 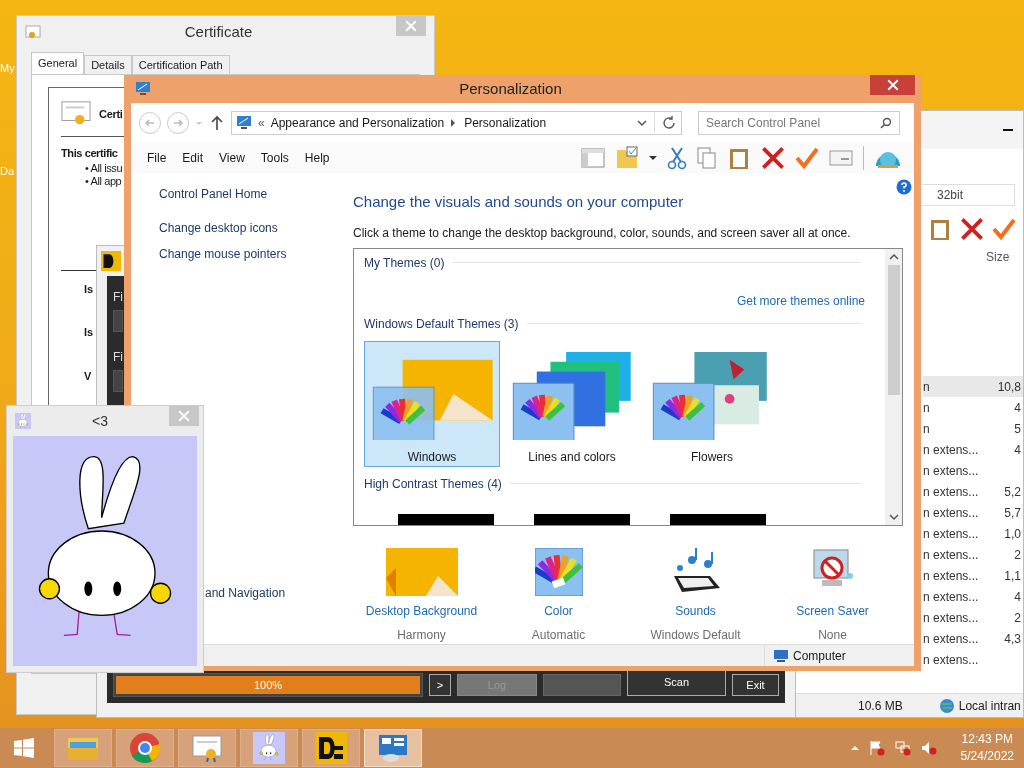 I want to click on certificate-intro: This certific, so click(x=89, y=153).